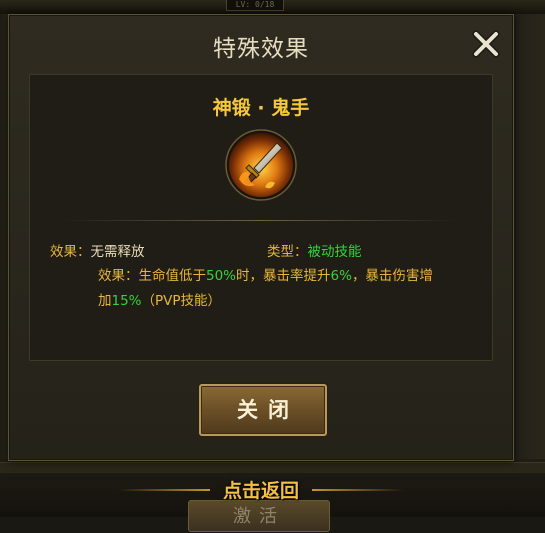  I want to click on skill-name: 神锻 · 鬼手, so click(261, 108).